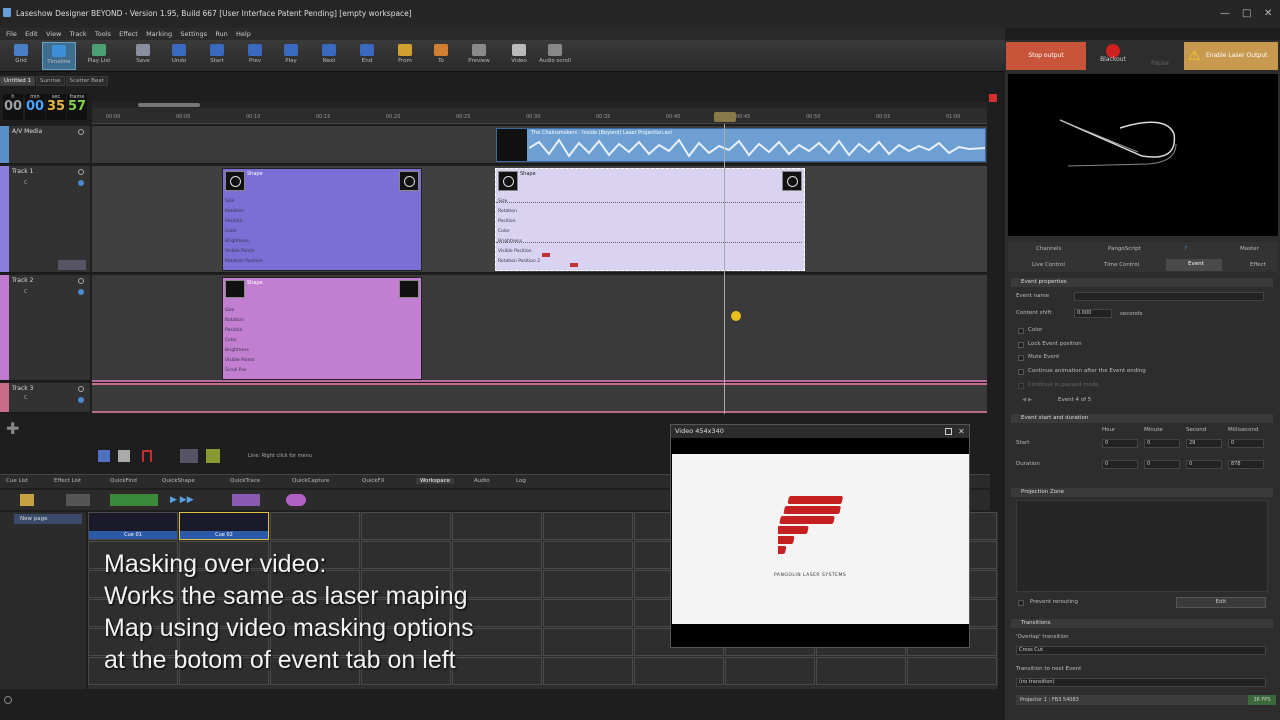 Image resolution: width=1280 pixels, height=720 pixels. I want to click on menu-settings: Settings, so click(193, 34).